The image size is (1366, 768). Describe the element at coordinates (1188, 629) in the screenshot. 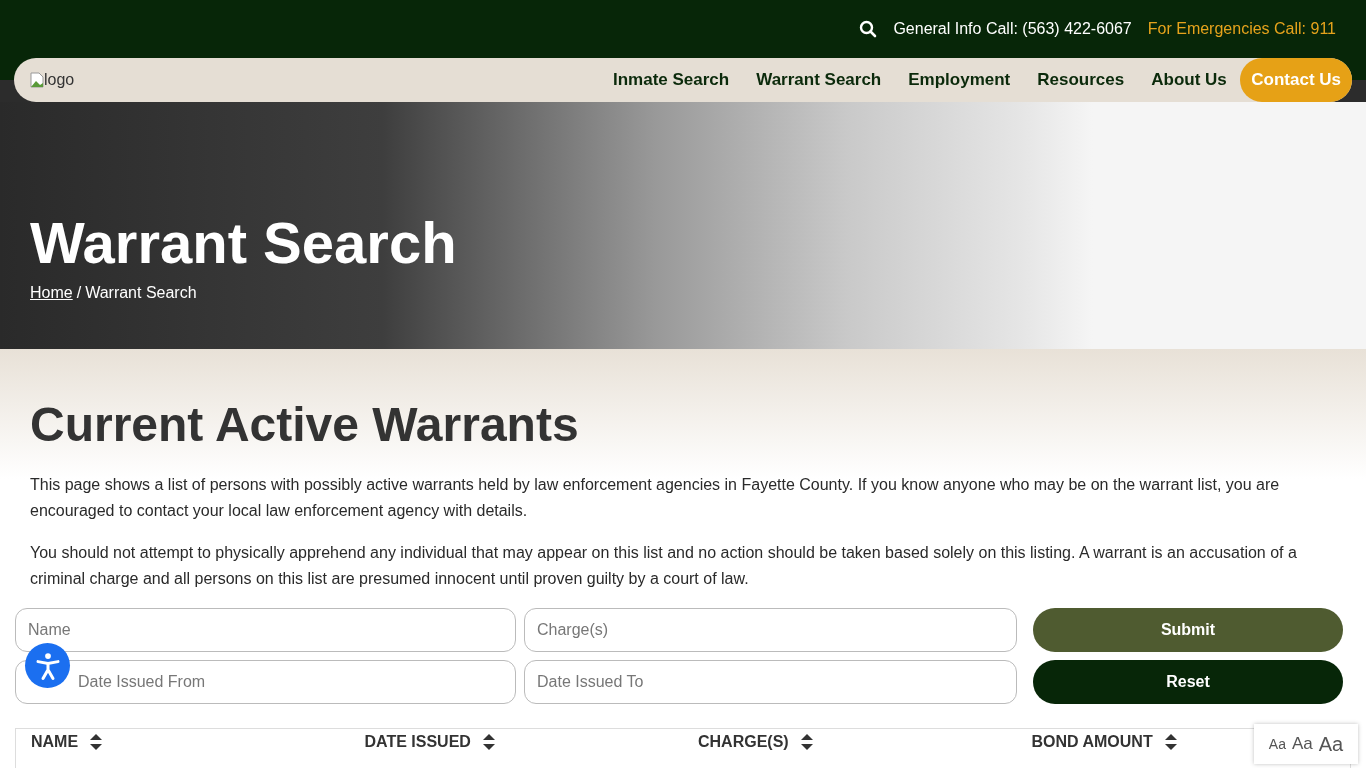

I see `submit-button: Submit` at that location.